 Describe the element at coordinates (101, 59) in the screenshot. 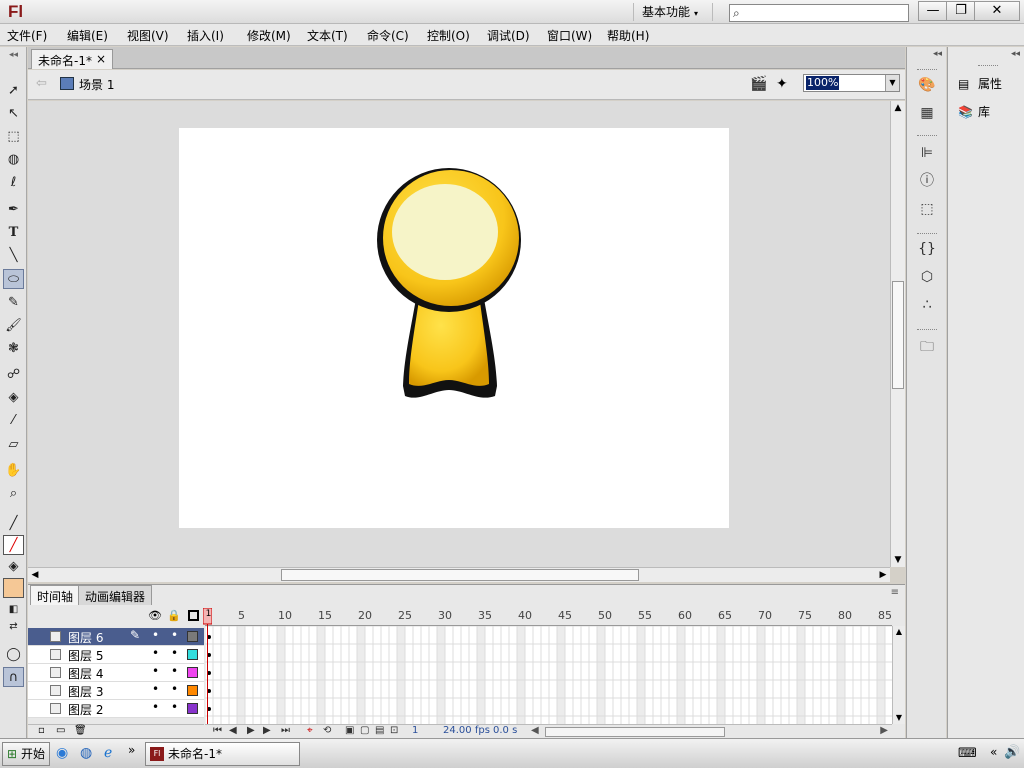

I see `close-tab-icon: ×` at that location.